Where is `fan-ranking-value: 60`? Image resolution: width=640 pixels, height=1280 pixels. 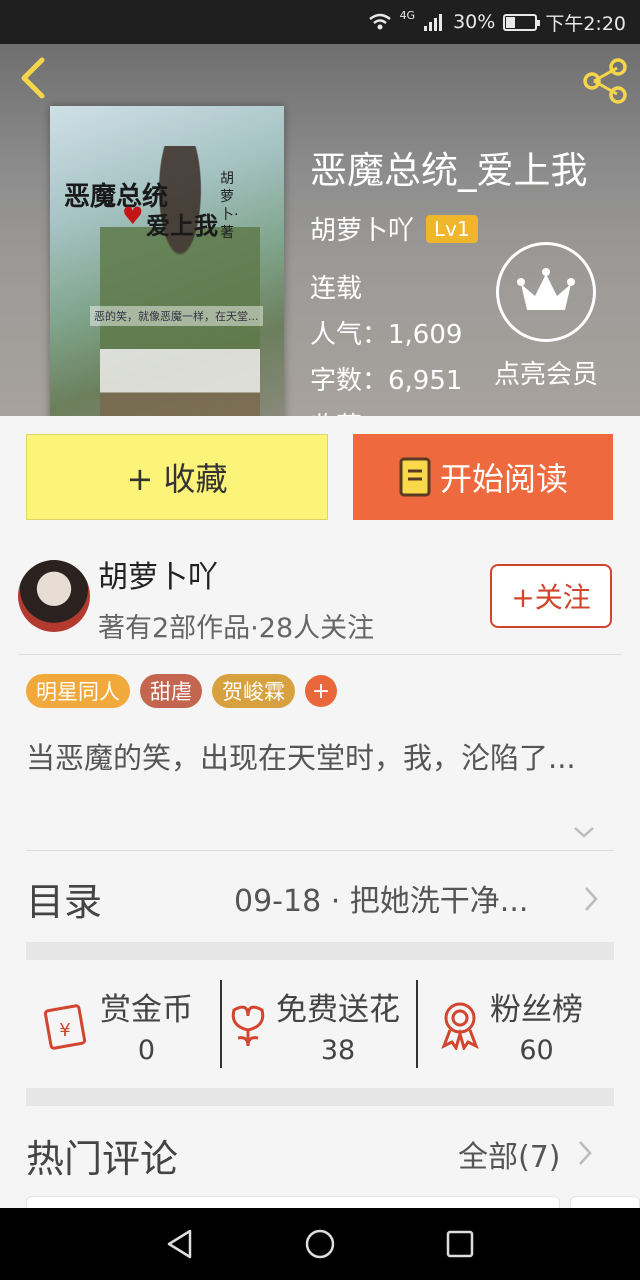
fan-ranking-value: 60 is located at coordinates (536, 1050).